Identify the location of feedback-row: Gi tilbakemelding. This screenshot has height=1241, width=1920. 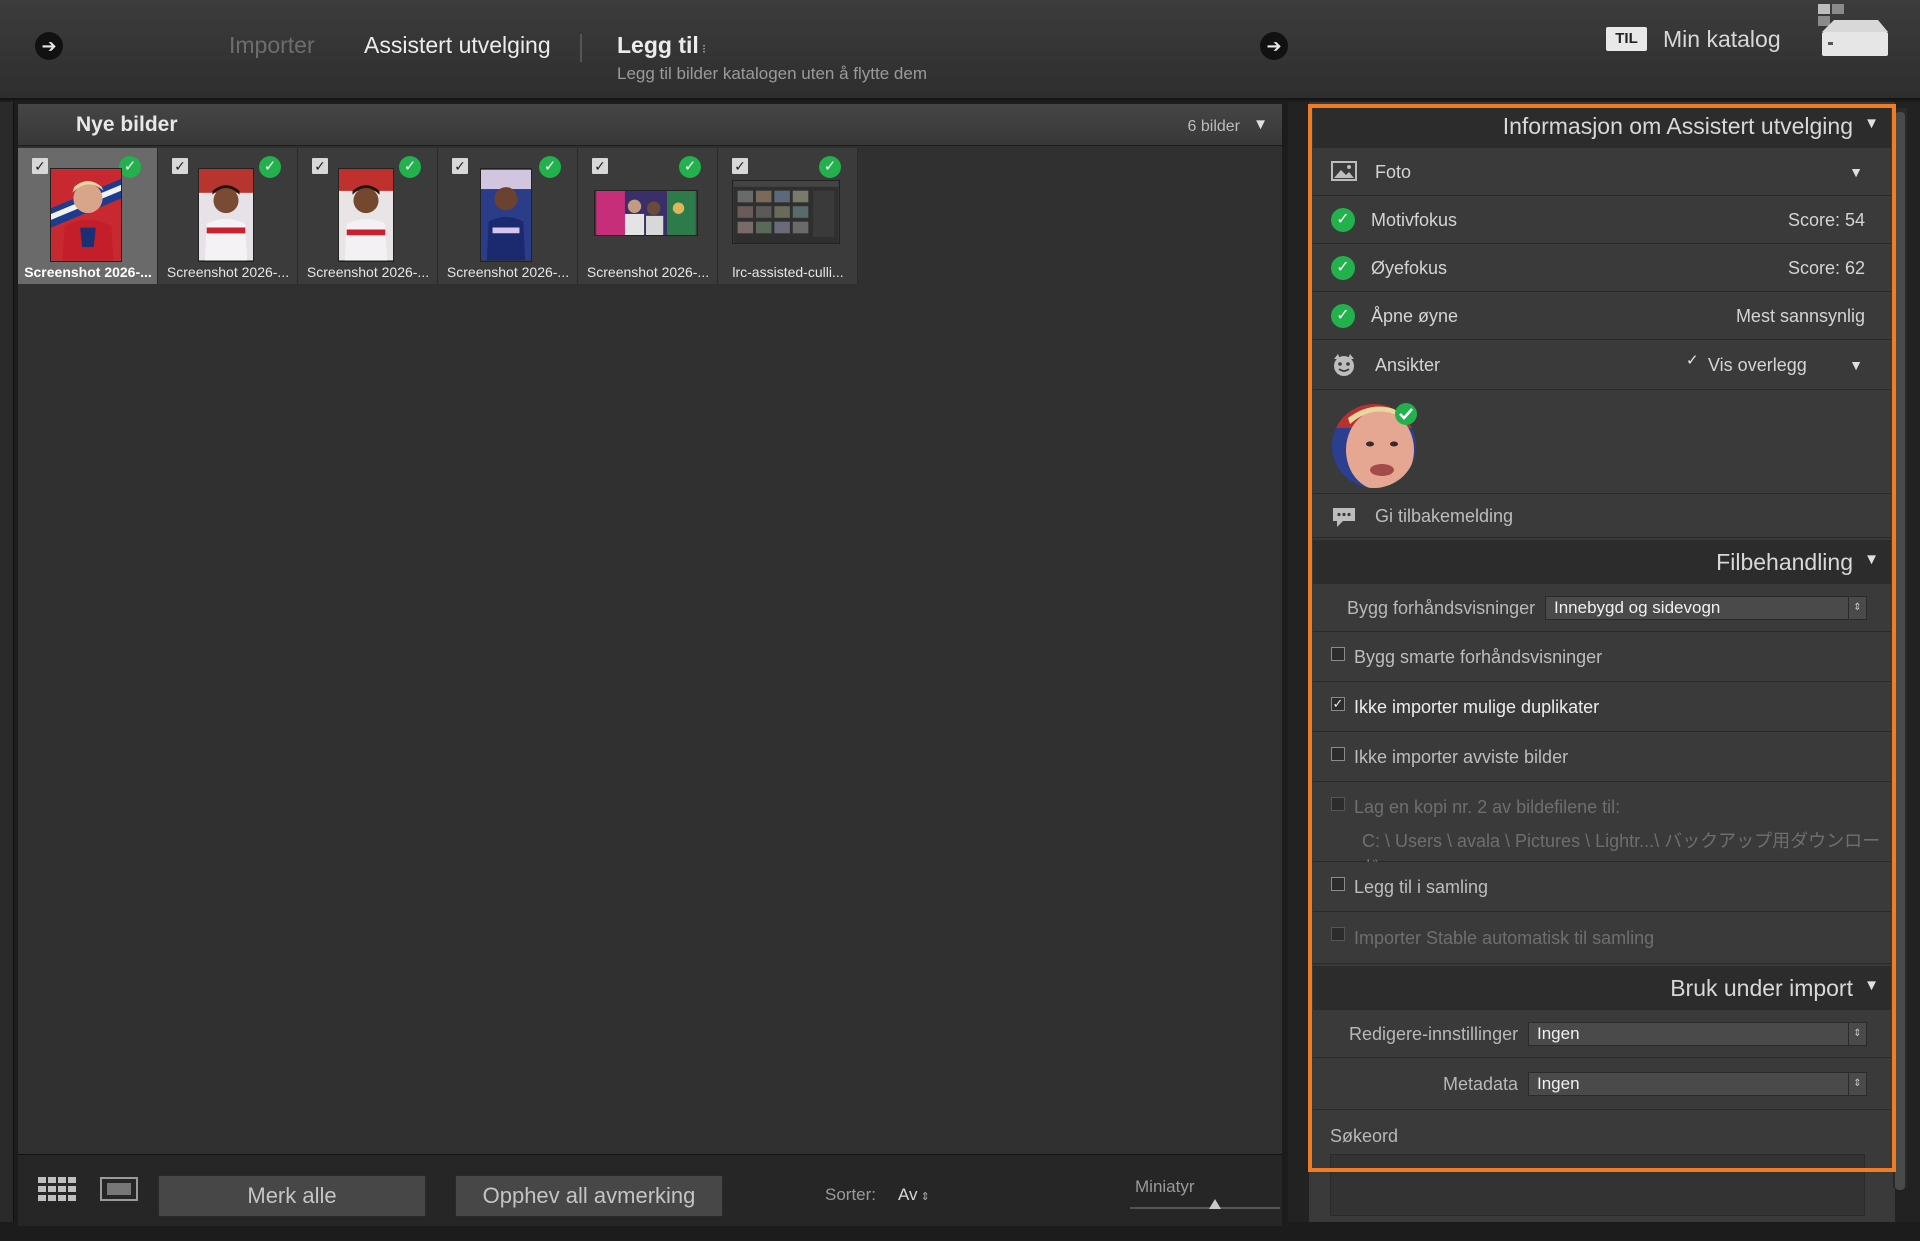
(1602, 516).